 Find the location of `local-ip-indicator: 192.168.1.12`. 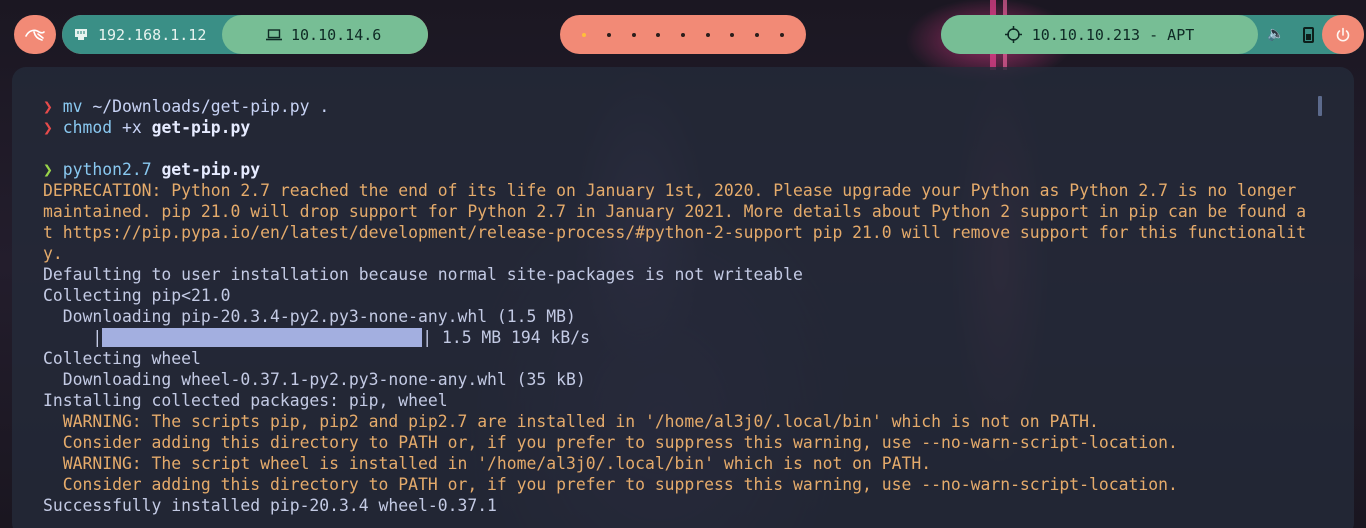

local-ip-indicator: 192.168.1.12 is located at coordinates (152, 34).